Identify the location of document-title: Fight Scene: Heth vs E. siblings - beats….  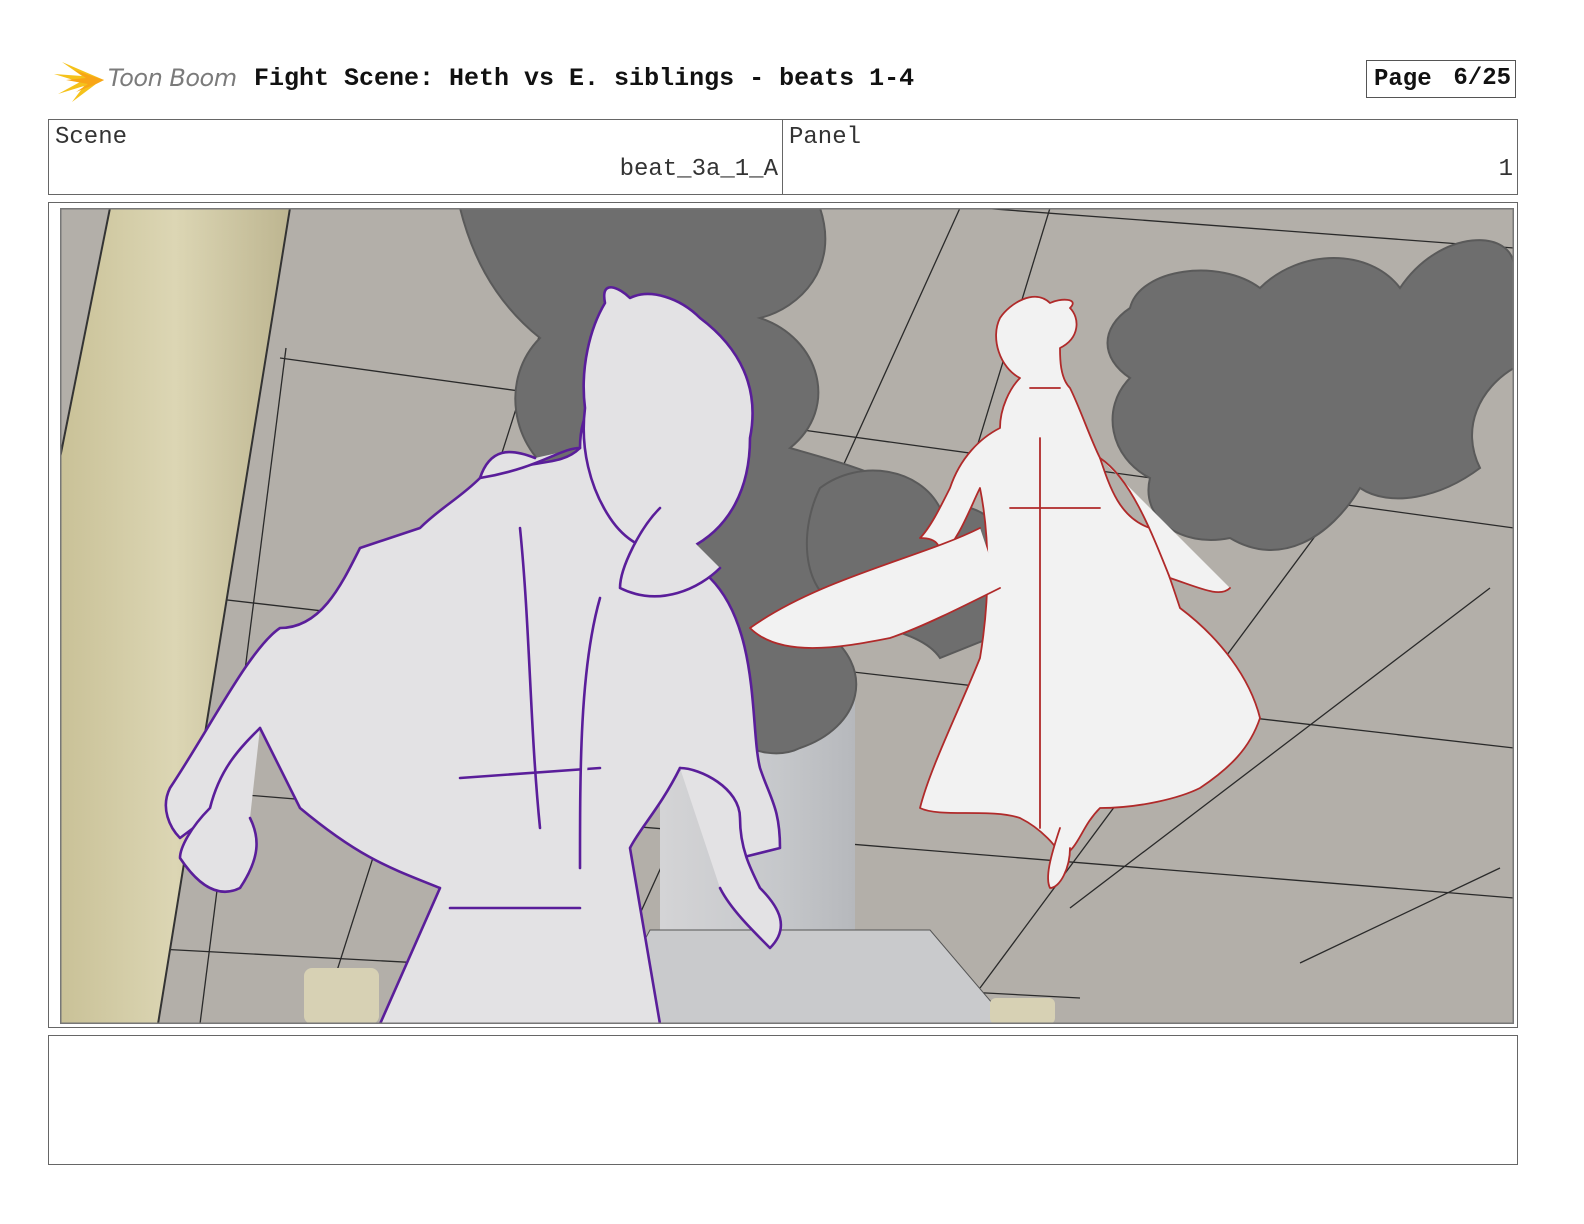
(584, 78).